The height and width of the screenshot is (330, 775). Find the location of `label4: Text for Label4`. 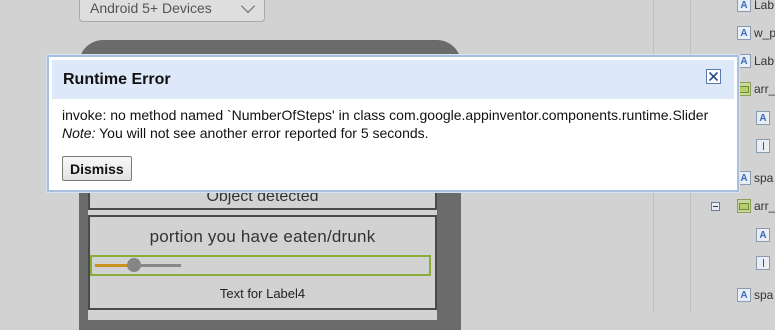

label4: Text for Label4 is located at coordinates (262, 293).